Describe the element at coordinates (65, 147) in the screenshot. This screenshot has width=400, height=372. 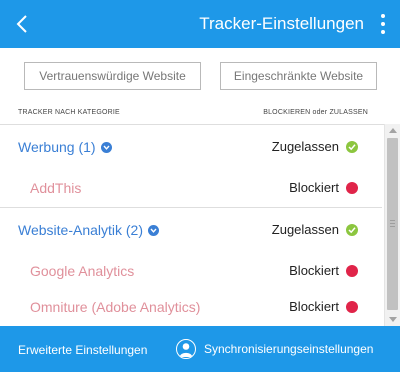
I see `category-name: Werbung (1)` at that location.